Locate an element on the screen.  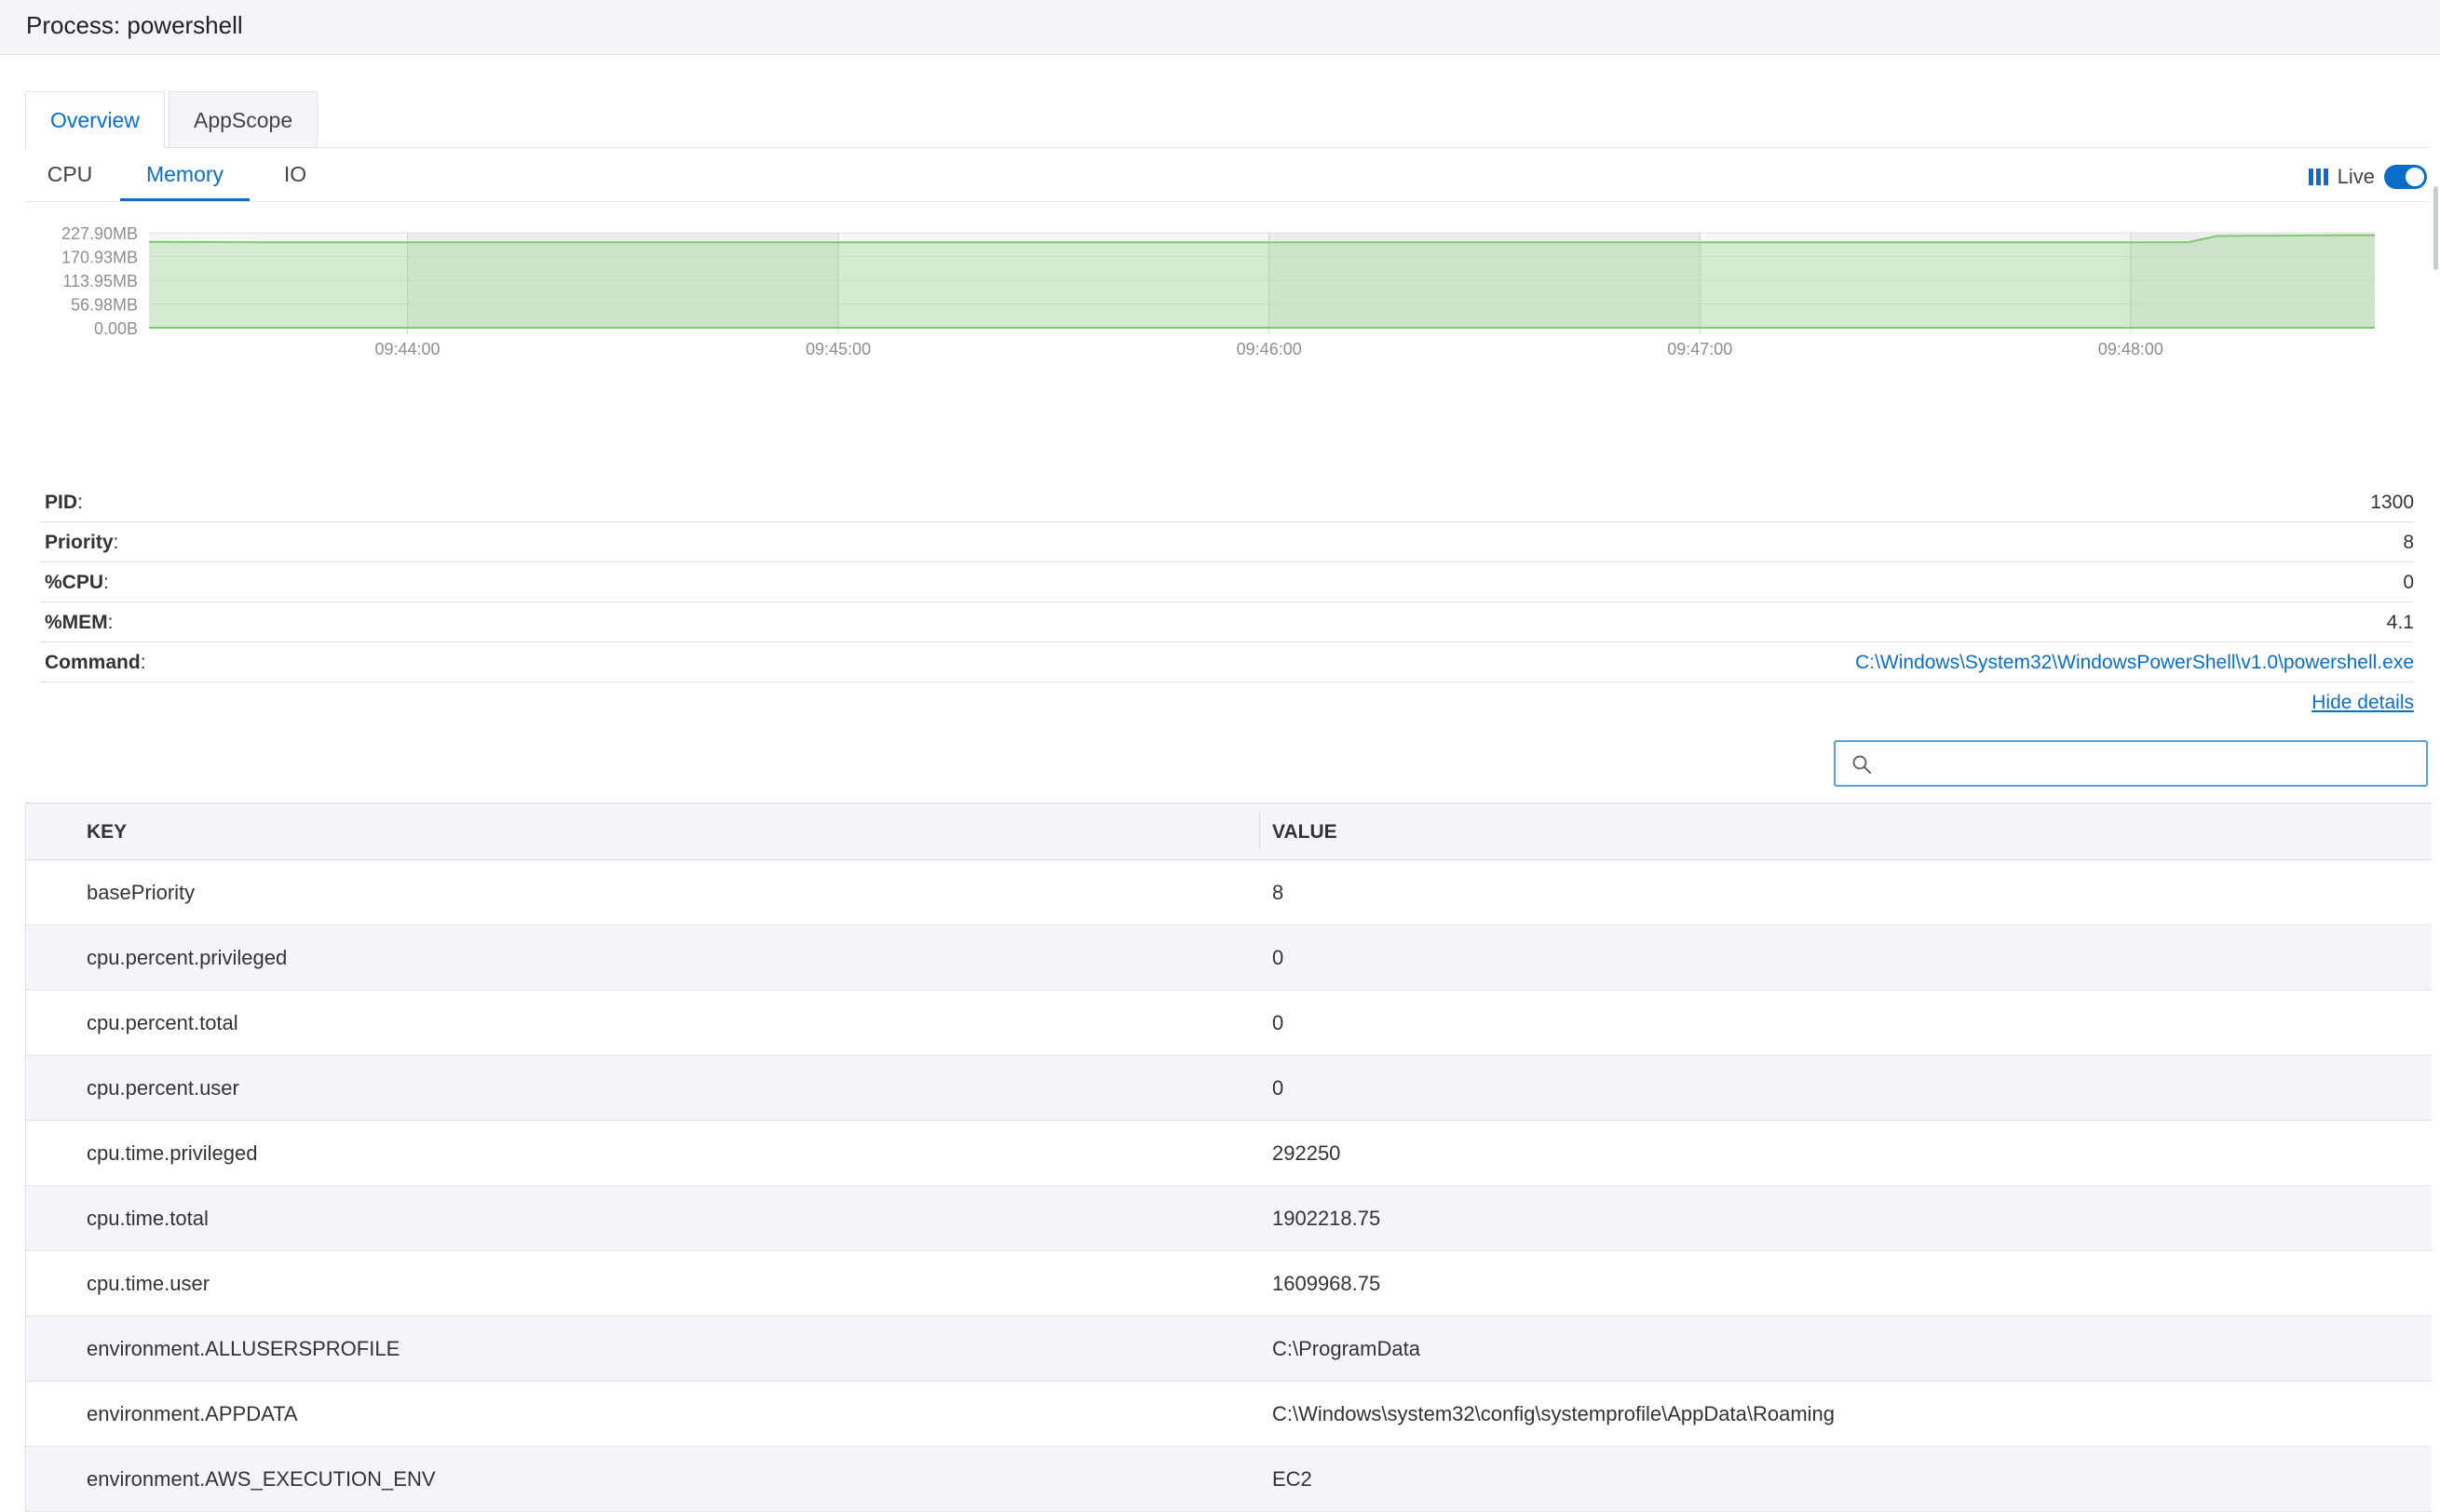
series-area is located at coordinates (1262, 282).